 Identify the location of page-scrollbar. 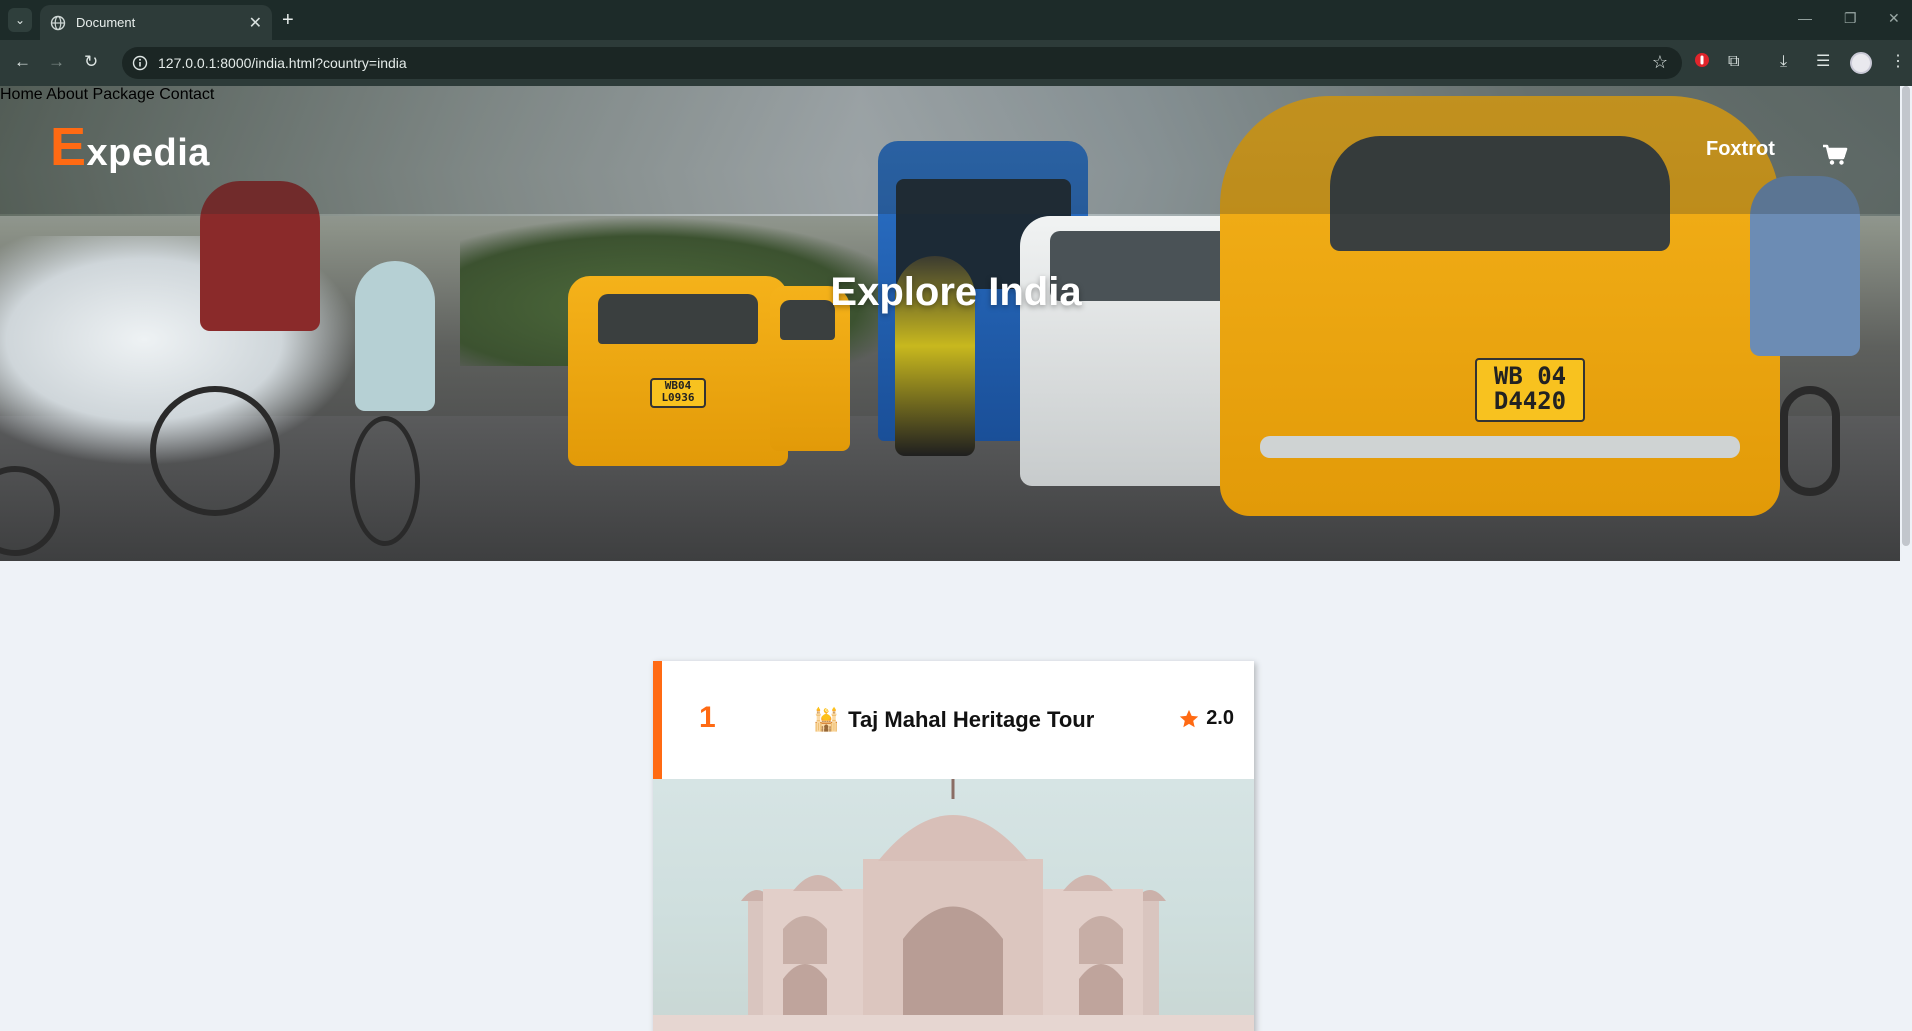
(1906, 558).